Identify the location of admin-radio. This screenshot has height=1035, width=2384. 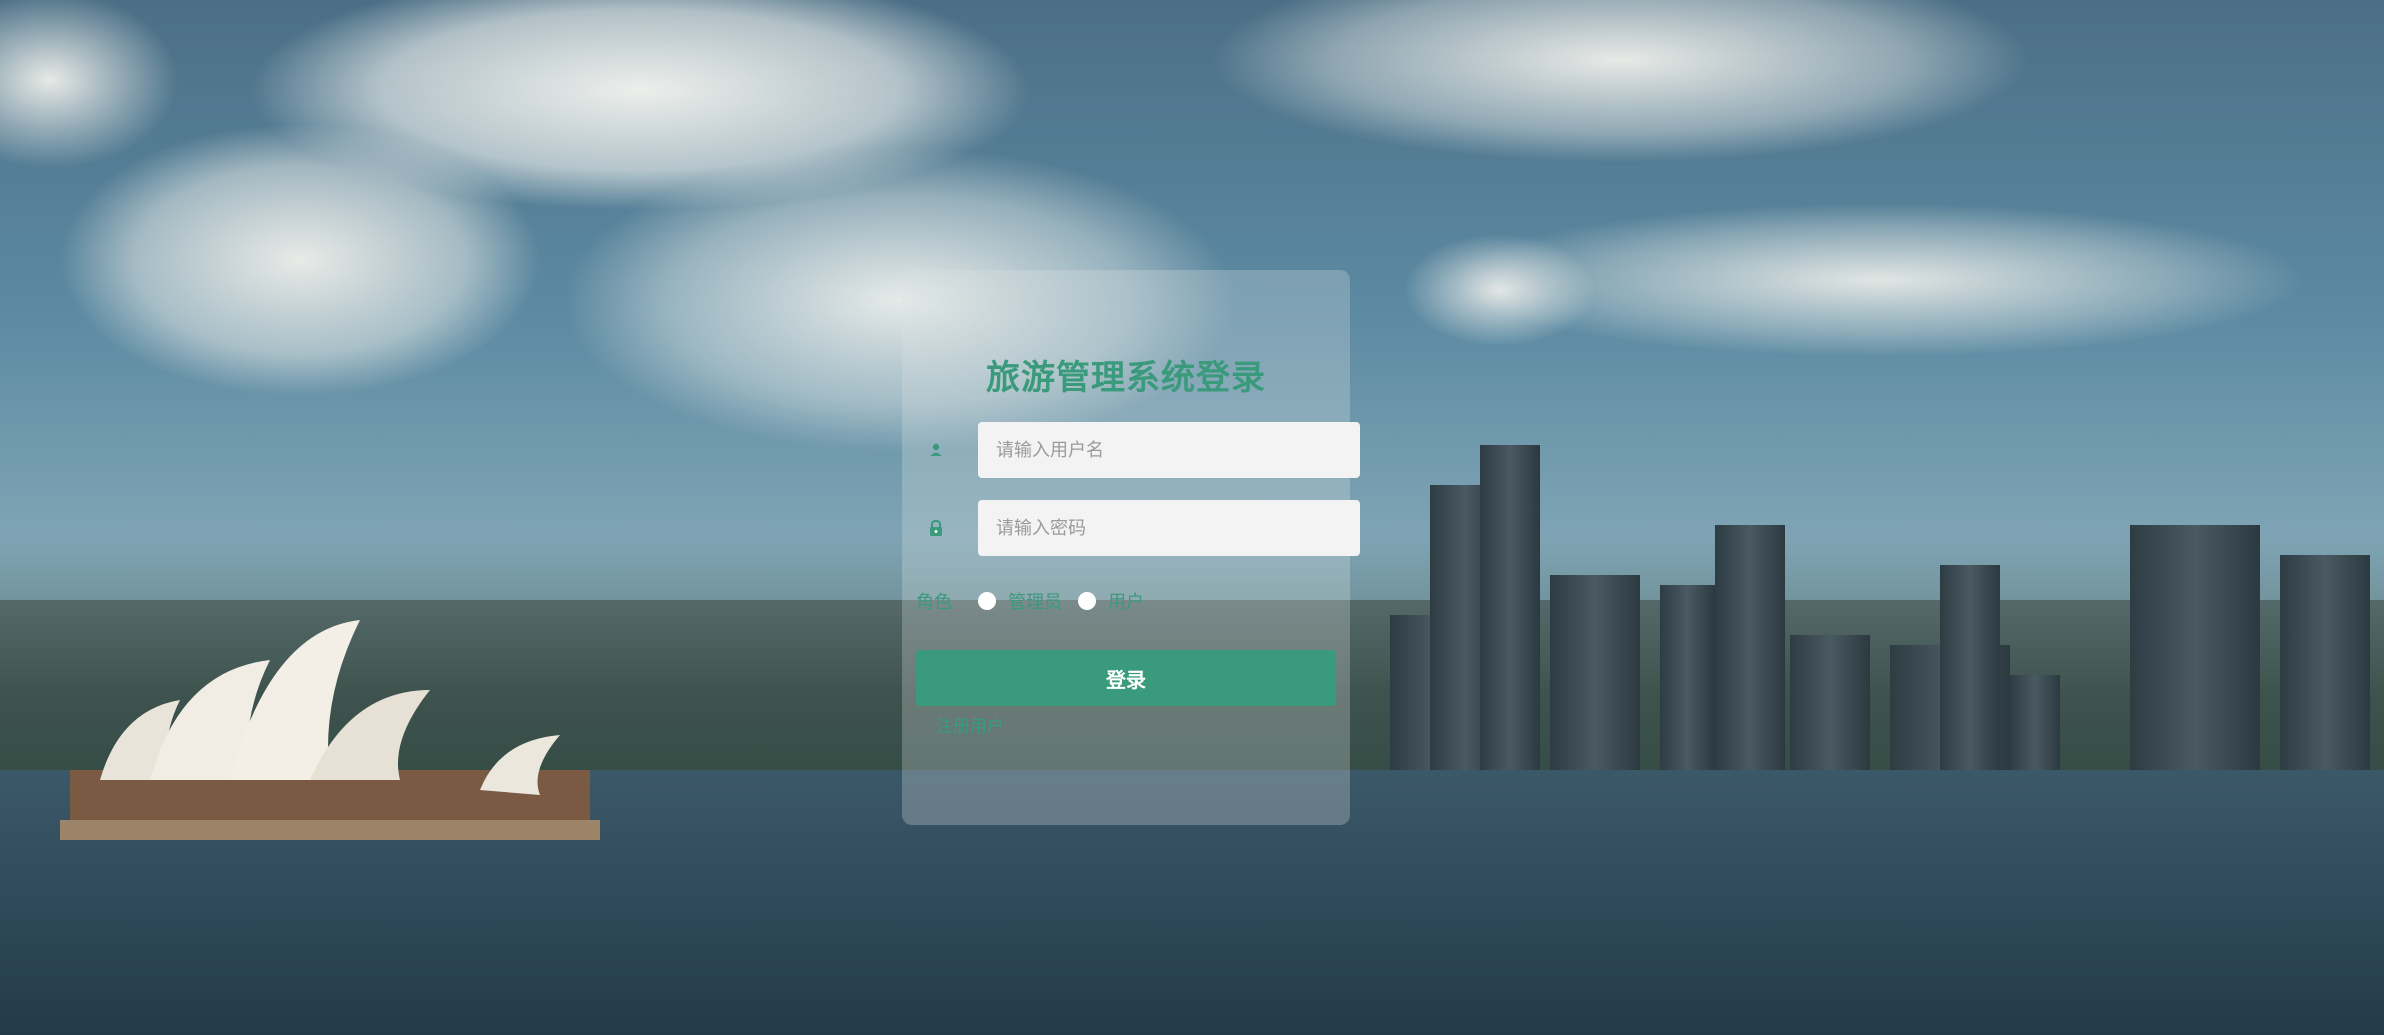
(987, 601).